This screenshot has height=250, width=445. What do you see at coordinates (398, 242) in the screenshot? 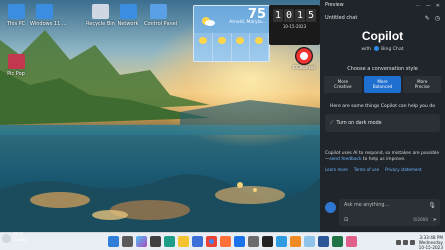
I see `chevron-up-icon` at bounding box center [398, 242].